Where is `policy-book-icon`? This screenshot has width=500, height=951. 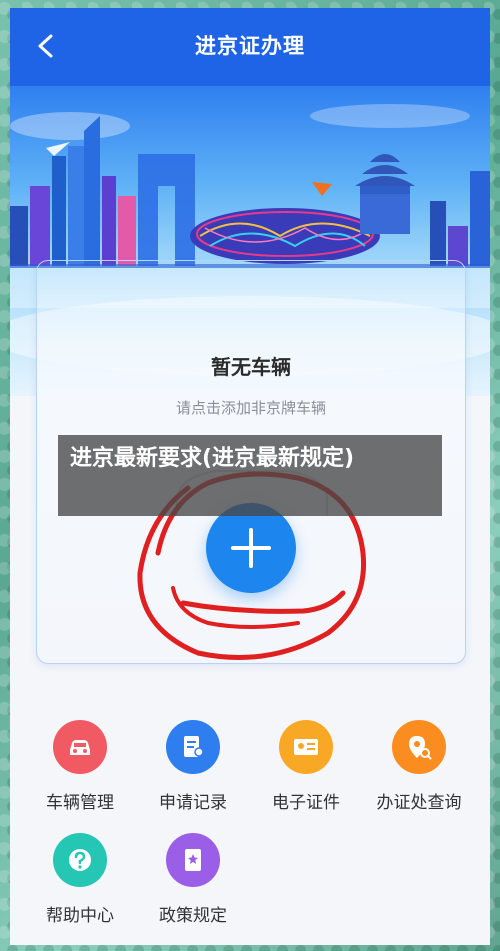 policy-book-icon is located at coordinates (193, 860).